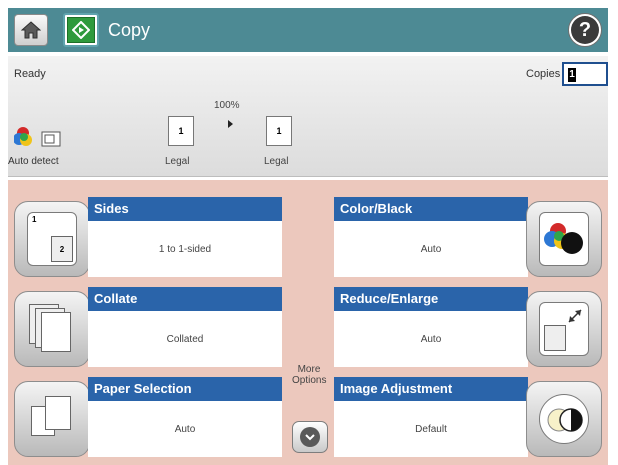 The height and width of the screenshot is (465, 618). I want to click on color-black-value: Auto, so click(431, 249).